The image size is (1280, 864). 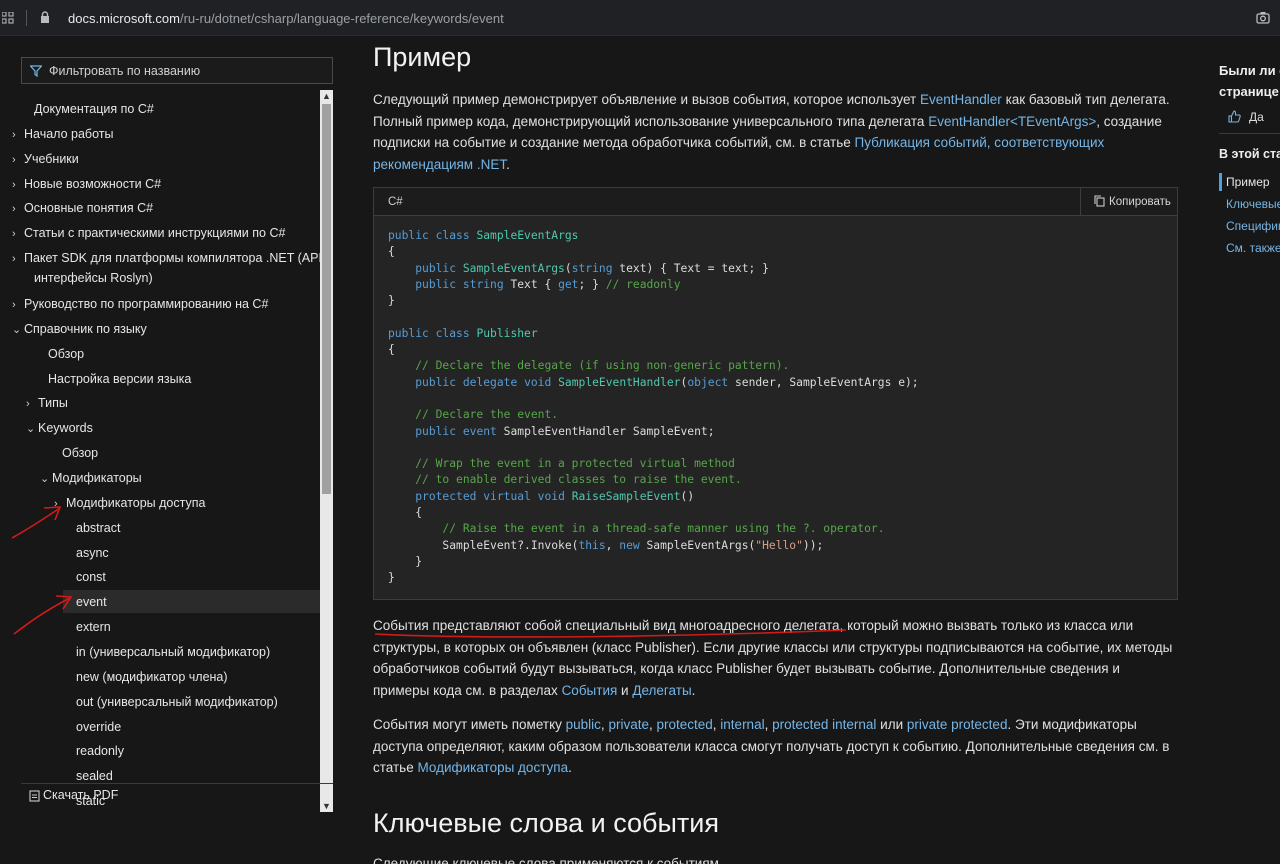 What do you see at coordinates (742, 724) in the screenshot?
I see `link-internal: internal` at bounding box center [742, 724].